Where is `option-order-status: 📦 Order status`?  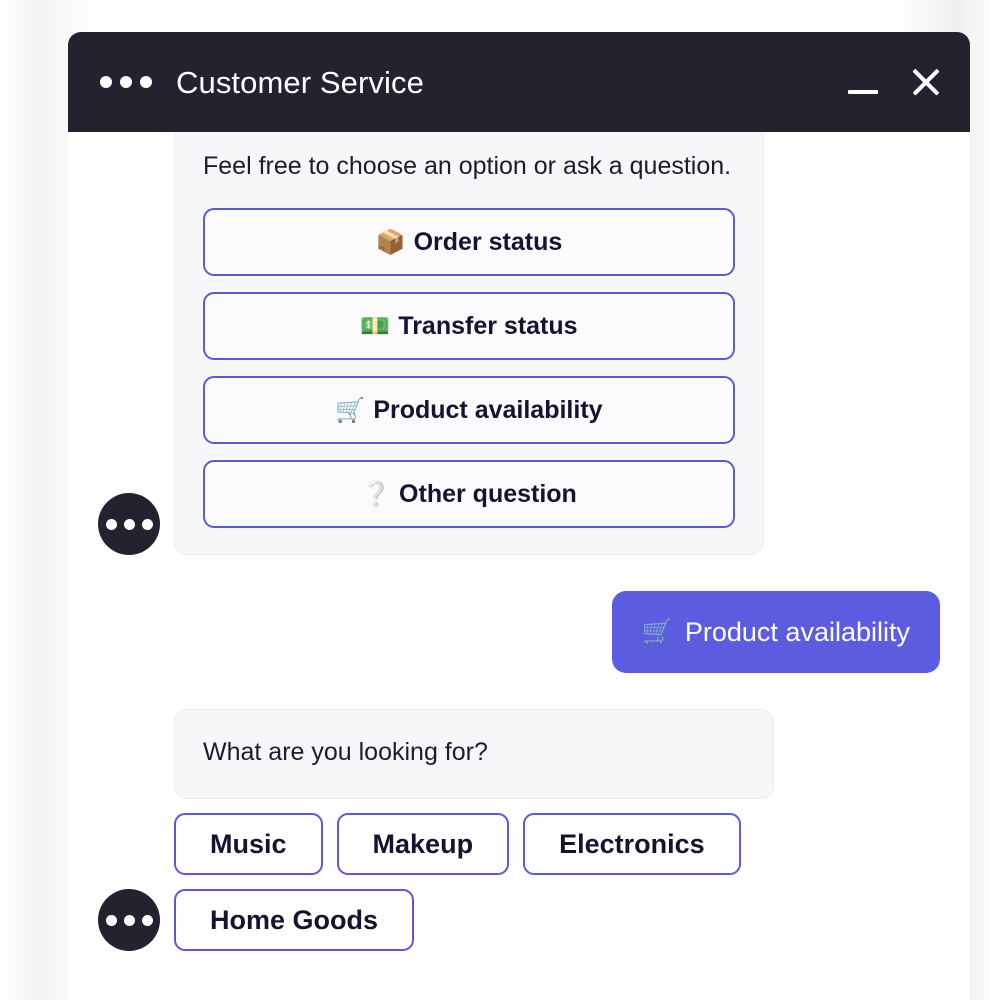 option-order-status: 📦 Order status is located at coordinates (469, 242).